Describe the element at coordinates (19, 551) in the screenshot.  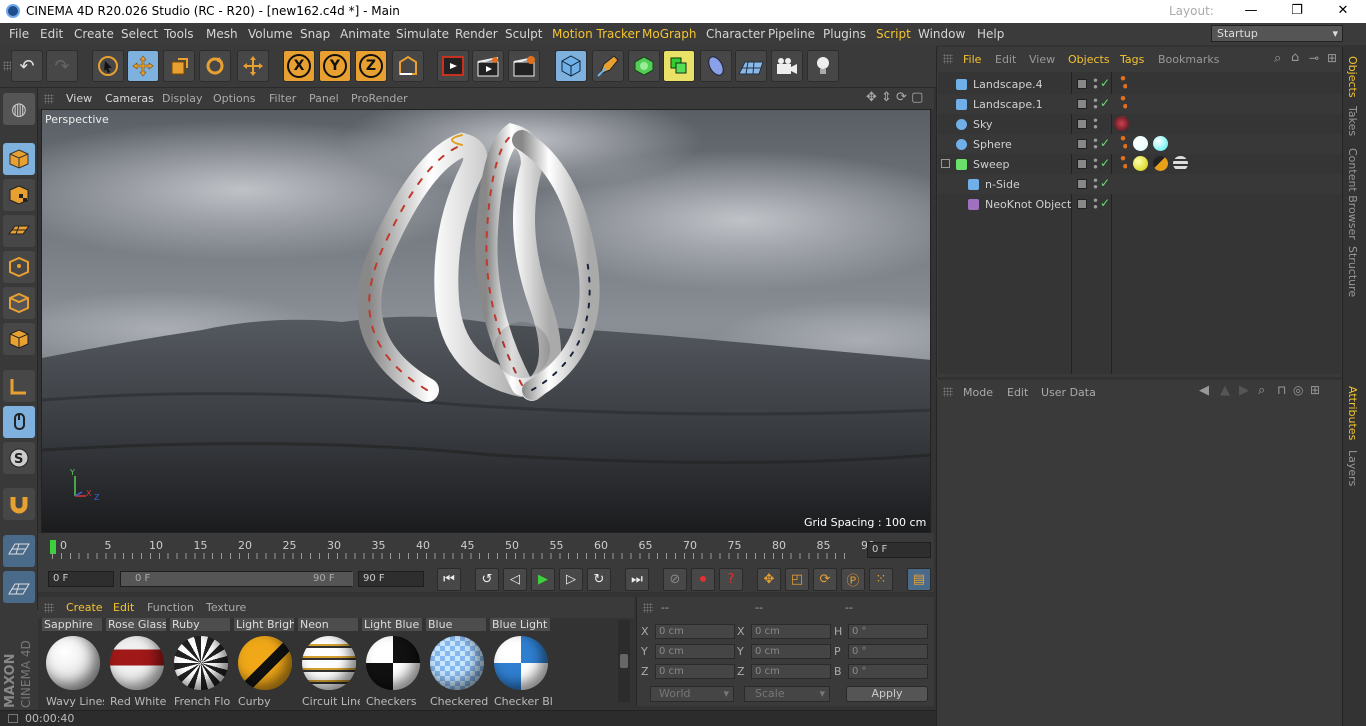
I see `workplane-lock-icon` at that location.